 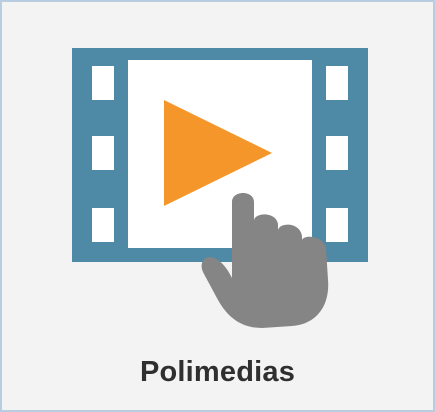 I want to click on tile-label: Polimedias, so click(x=217, y=372).